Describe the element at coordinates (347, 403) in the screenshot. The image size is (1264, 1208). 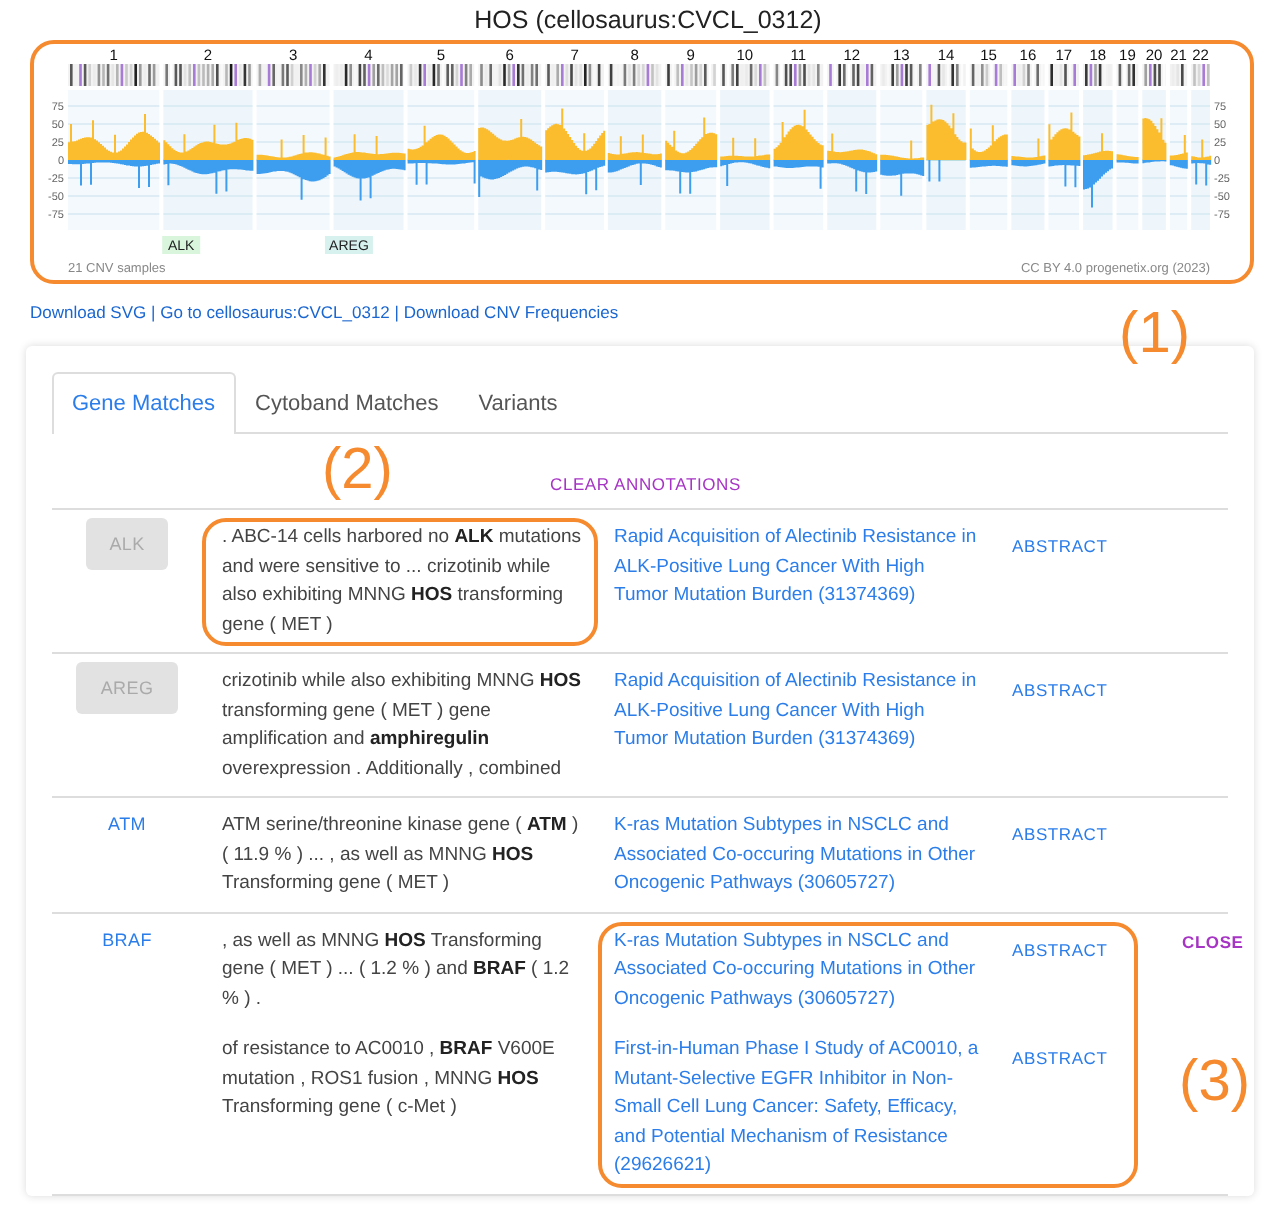
I see `tab: Cytoband Matches` at that location.